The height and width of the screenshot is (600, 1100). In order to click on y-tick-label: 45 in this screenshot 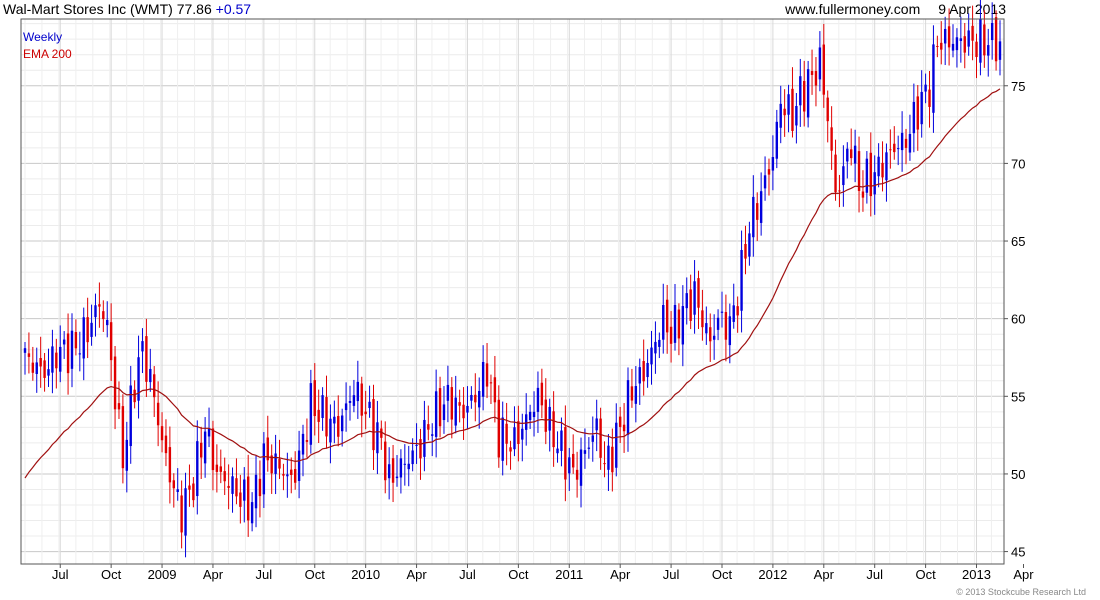, I will do `click(1018, 552)`.